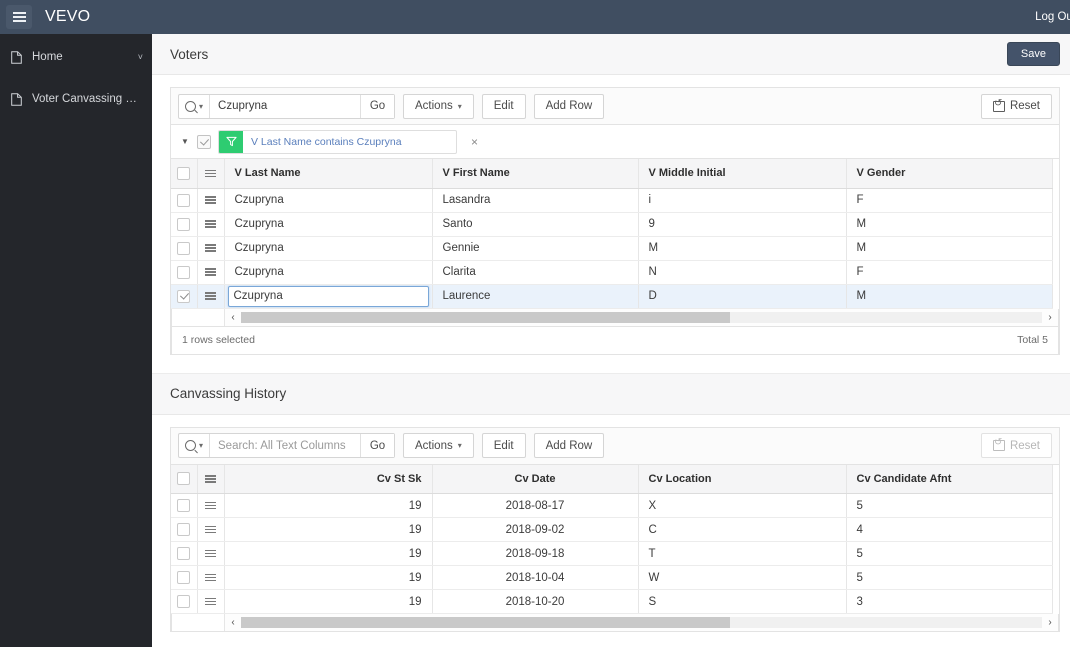 The height and width of the screenshot is (647, 1070). Describe the element at coordinates (328, 529) in the screenshot. I see `canvassing-cell-1-0: 19` at that location.